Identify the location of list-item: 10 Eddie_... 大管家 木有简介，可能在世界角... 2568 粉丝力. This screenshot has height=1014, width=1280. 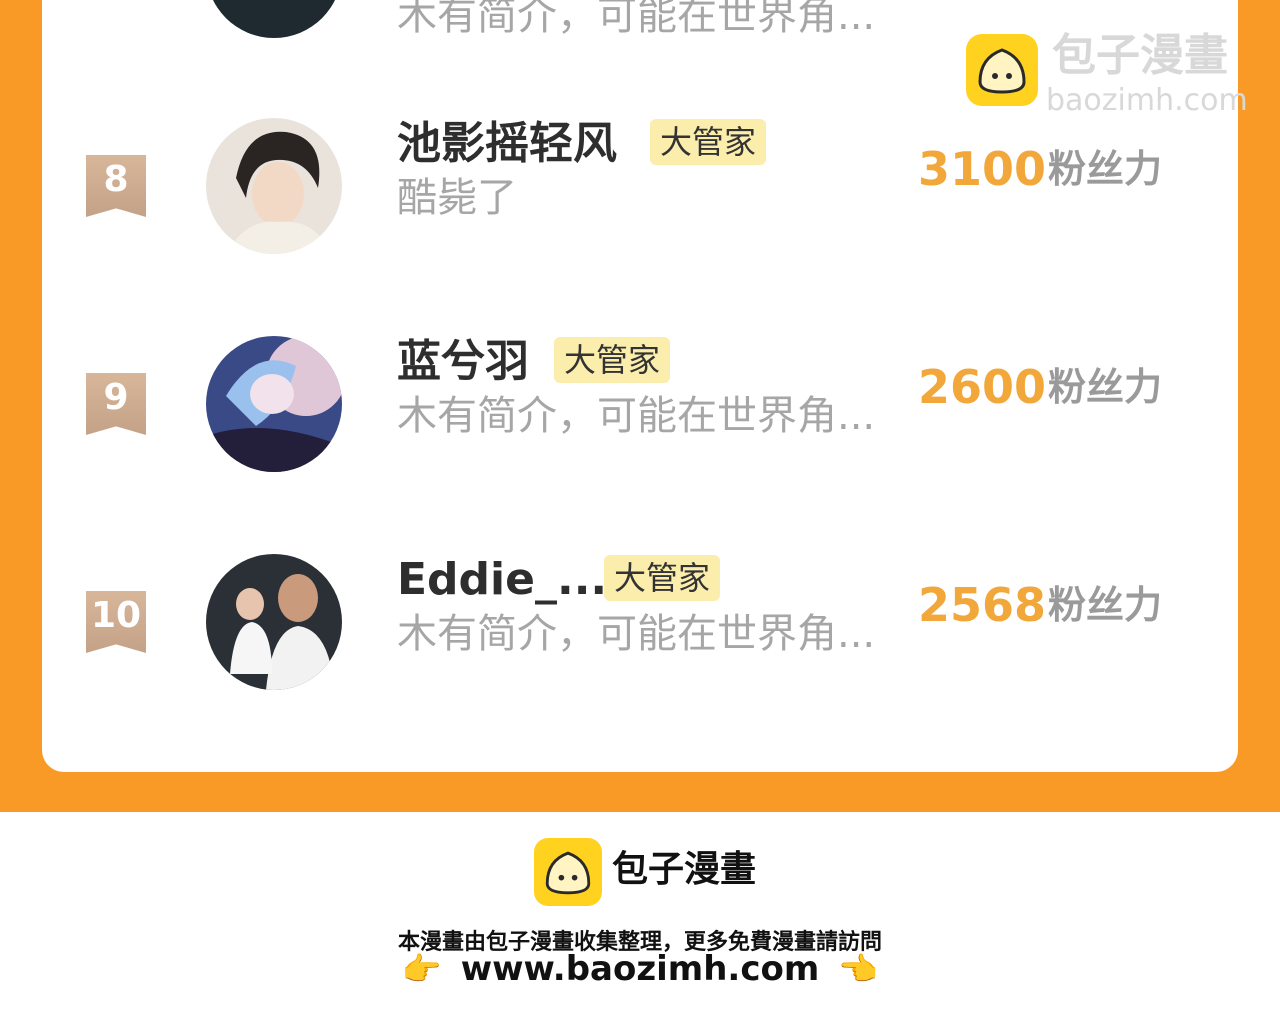
(640, 622).